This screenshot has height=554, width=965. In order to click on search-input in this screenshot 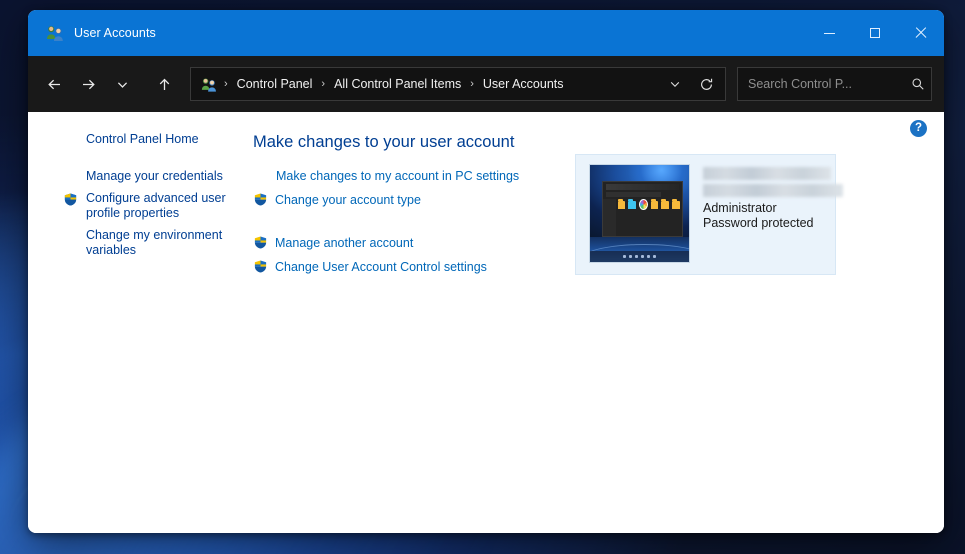, I will do `click(828, 84)`.